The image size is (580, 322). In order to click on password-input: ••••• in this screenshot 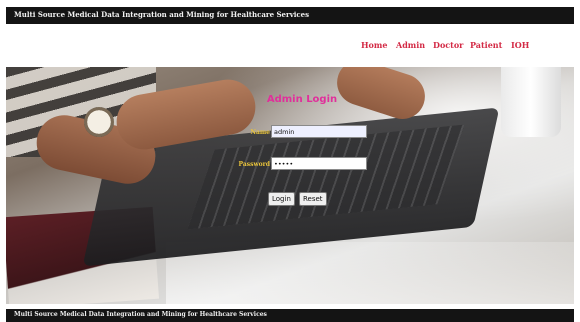, I will do `click(319, 163)`.